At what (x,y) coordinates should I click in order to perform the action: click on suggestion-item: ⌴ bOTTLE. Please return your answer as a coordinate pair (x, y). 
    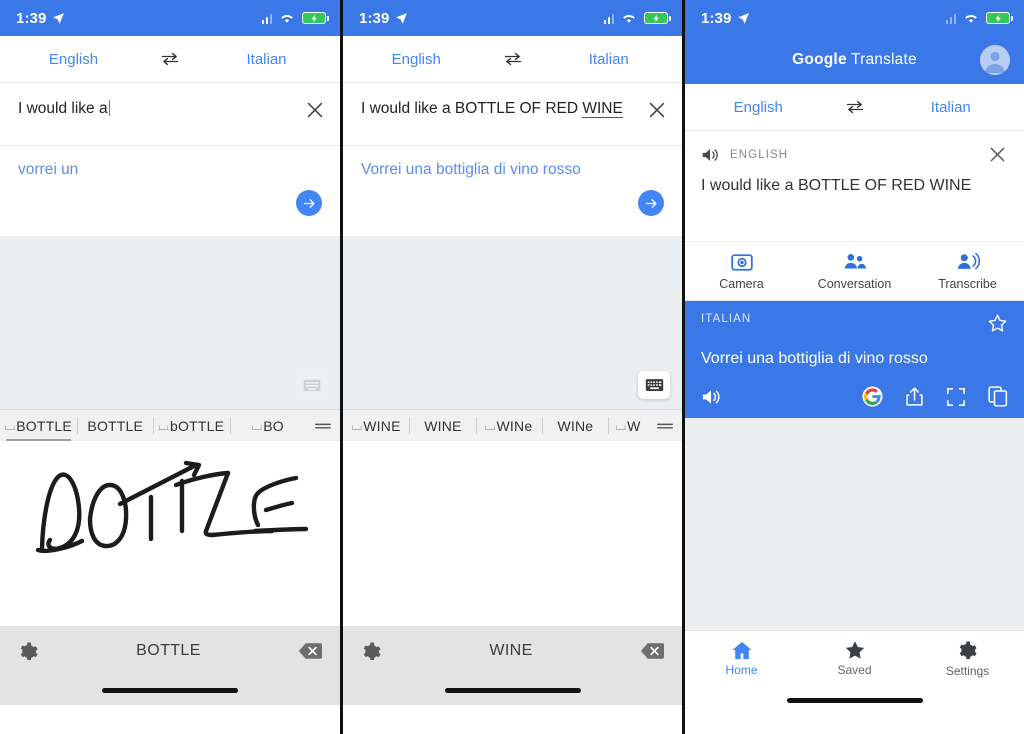
    Looking at the image, I should click on (191, 425).